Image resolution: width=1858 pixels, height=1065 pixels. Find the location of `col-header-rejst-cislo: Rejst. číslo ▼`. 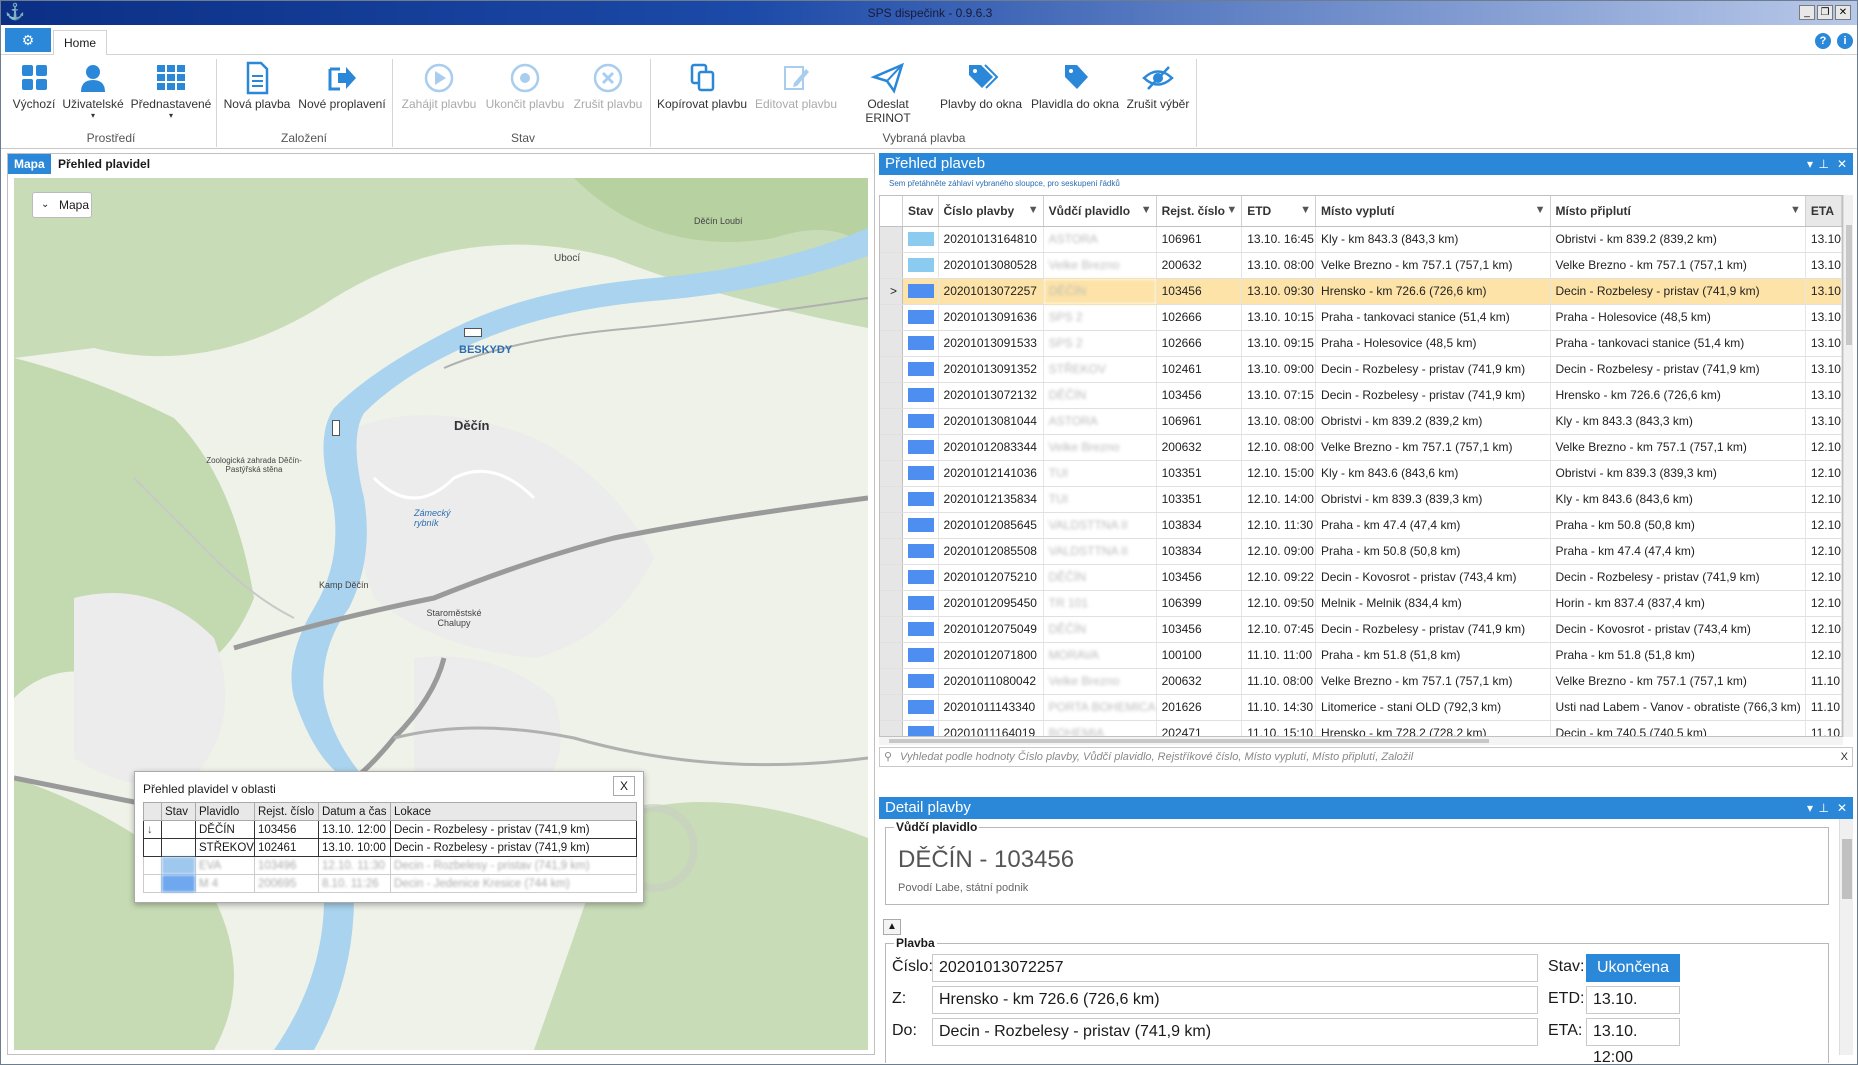

col-header-rejst-cislo: Rejst. číslo ▼ is located at coordinates (1199, 211).